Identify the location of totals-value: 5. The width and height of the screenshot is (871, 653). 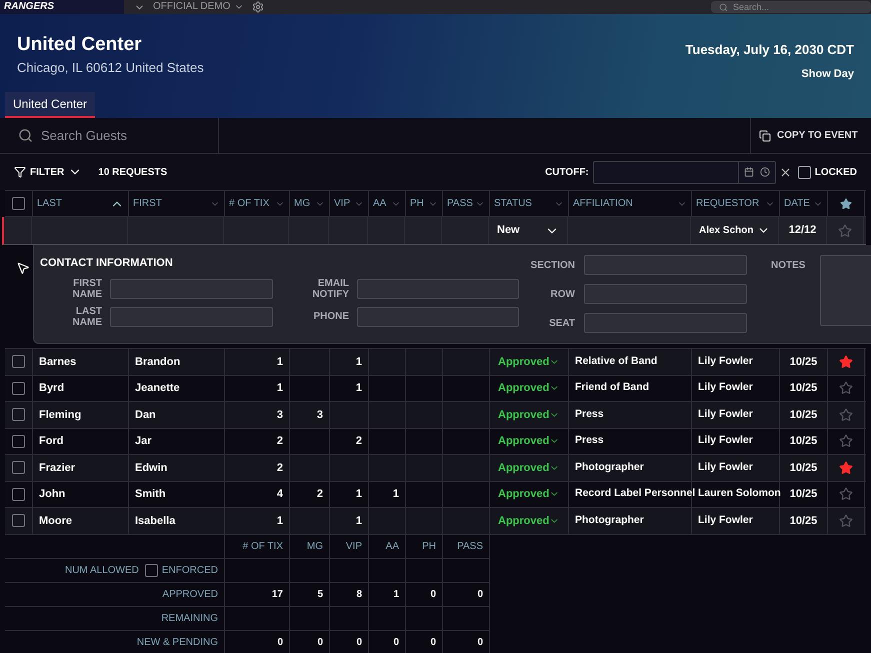
(310, 594).